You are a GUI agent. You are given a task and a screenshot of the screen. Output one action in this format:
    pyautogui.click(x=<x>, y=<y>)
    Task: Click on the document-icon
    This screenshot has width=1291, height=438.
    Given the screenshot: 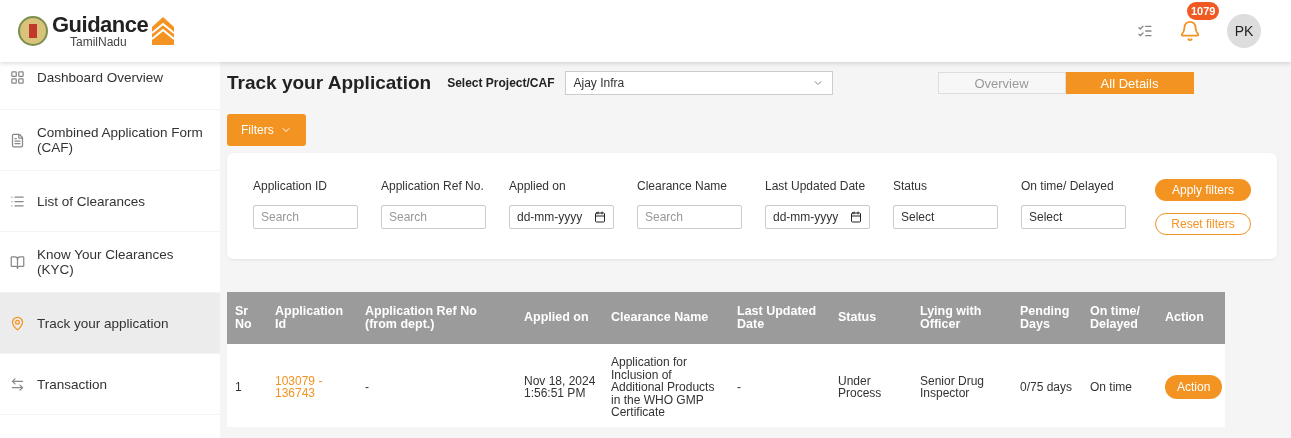 What is the action you would take?
    pyautogui.click(x=17, y=140)
    